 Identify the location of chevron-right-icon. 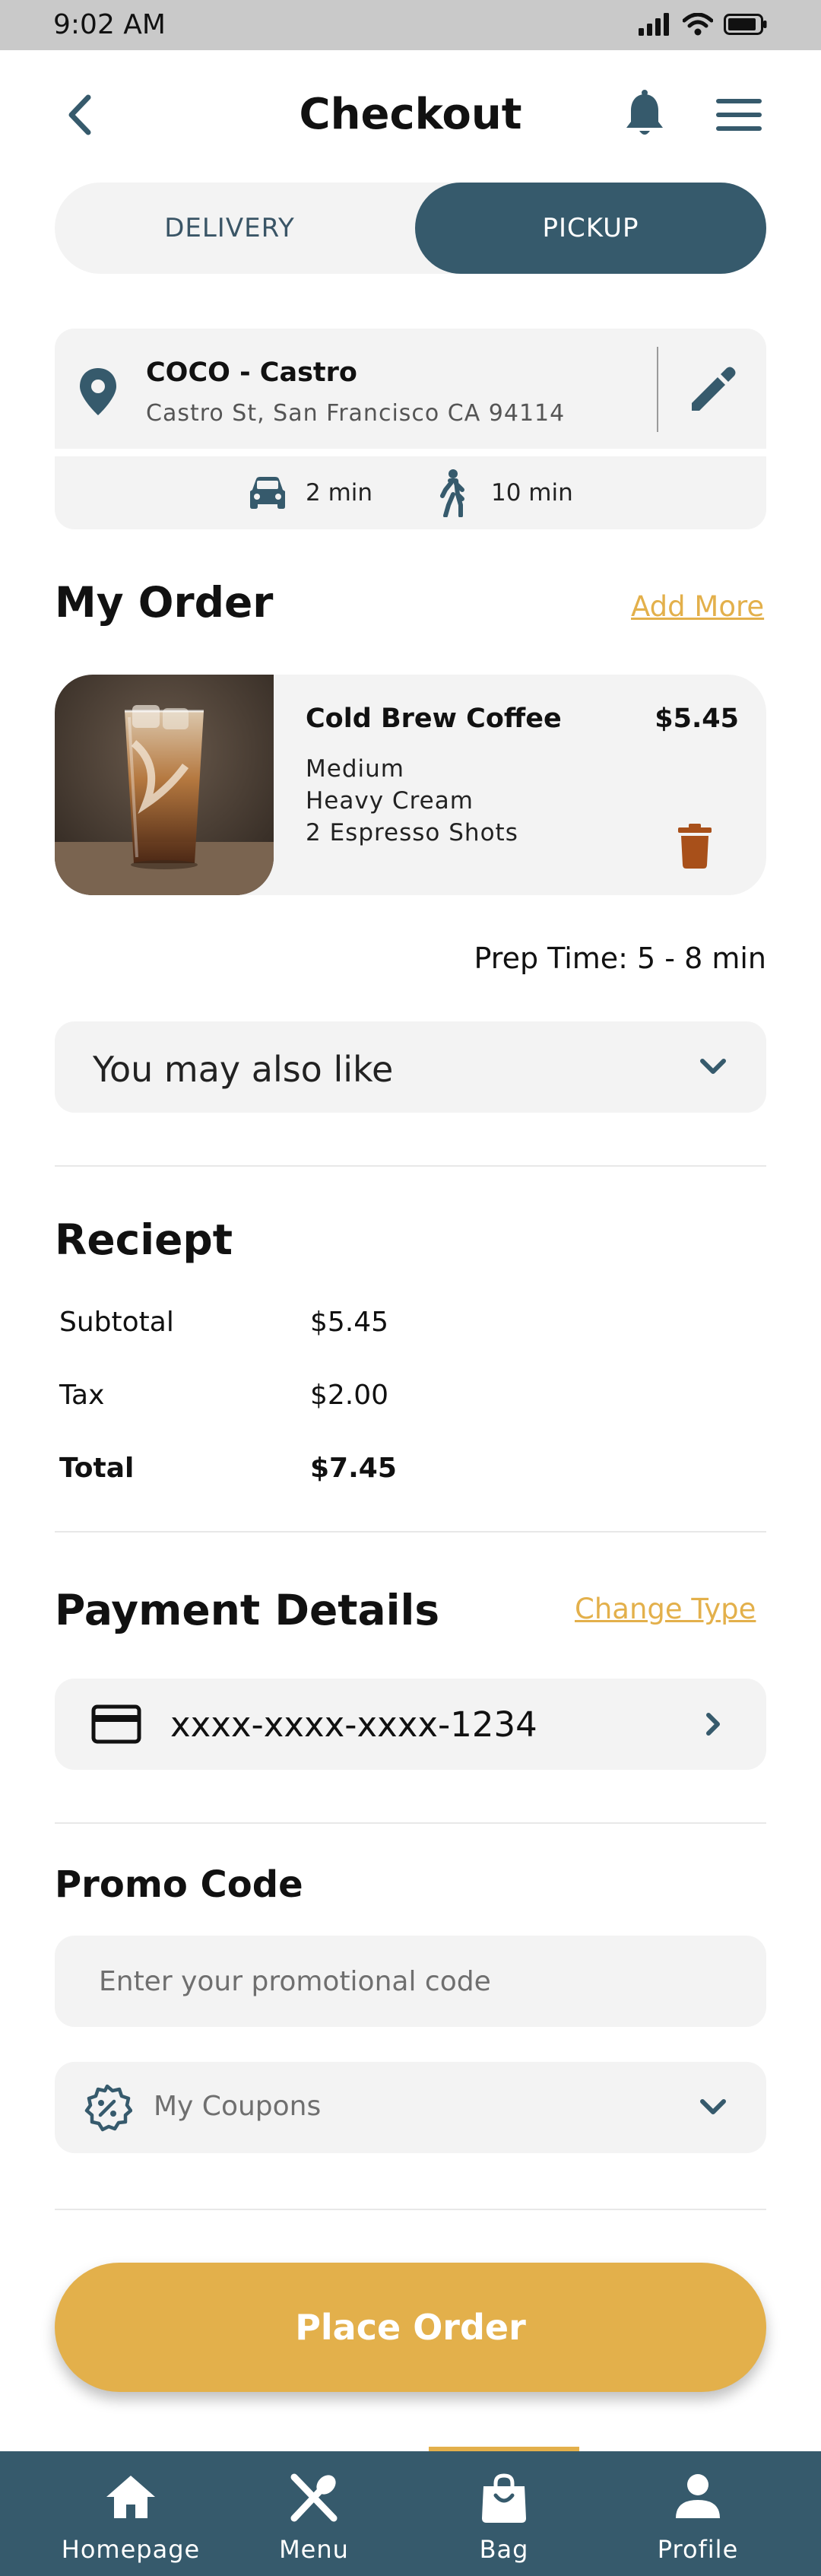
(713, 1724).